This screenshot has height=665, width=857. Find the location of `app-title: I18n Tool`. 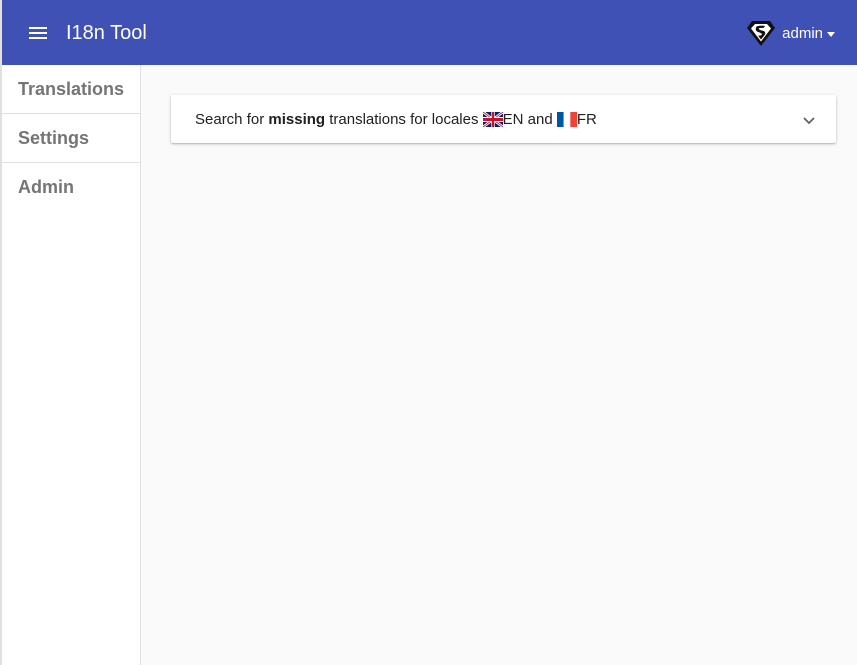

app-title: I18n Tool is located at coordinates (106, 33).